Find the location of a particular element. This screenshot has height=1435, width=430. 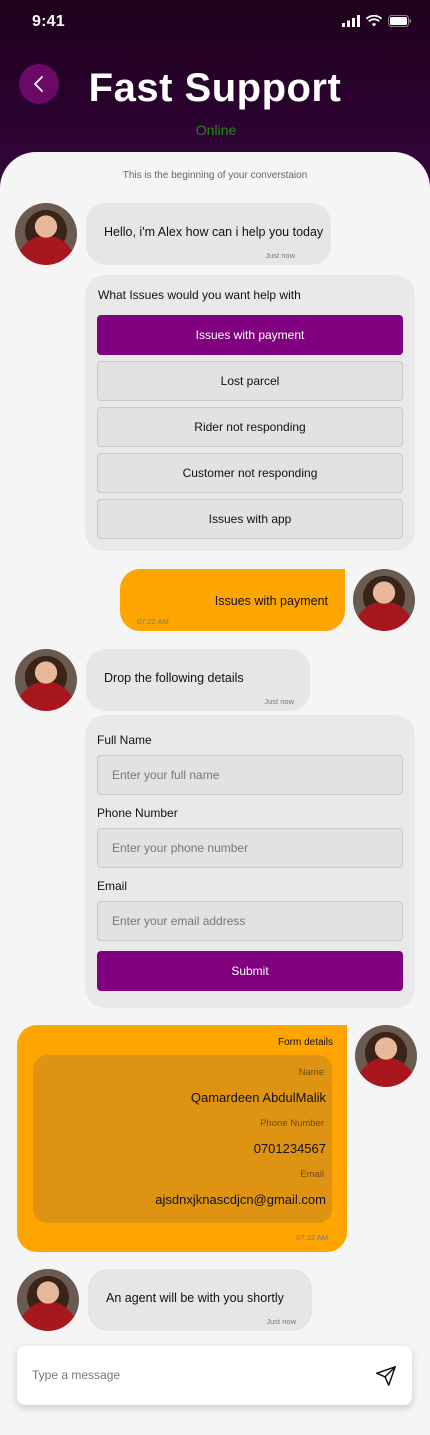

full-name-input: Enter your full name is located at coordinates (250, 775).